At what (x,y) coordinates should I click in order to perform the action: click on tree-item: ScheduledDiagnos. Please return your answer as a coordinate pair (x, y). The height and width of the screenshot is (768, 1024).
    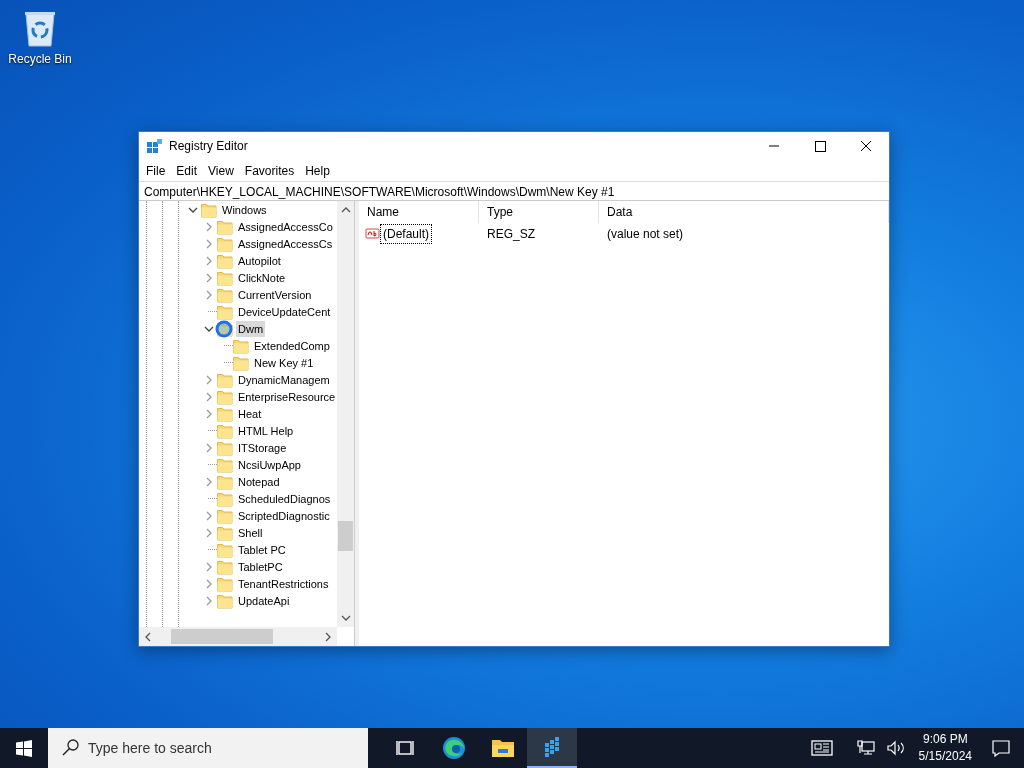
    Looking at the image, I should click on (238, 498).